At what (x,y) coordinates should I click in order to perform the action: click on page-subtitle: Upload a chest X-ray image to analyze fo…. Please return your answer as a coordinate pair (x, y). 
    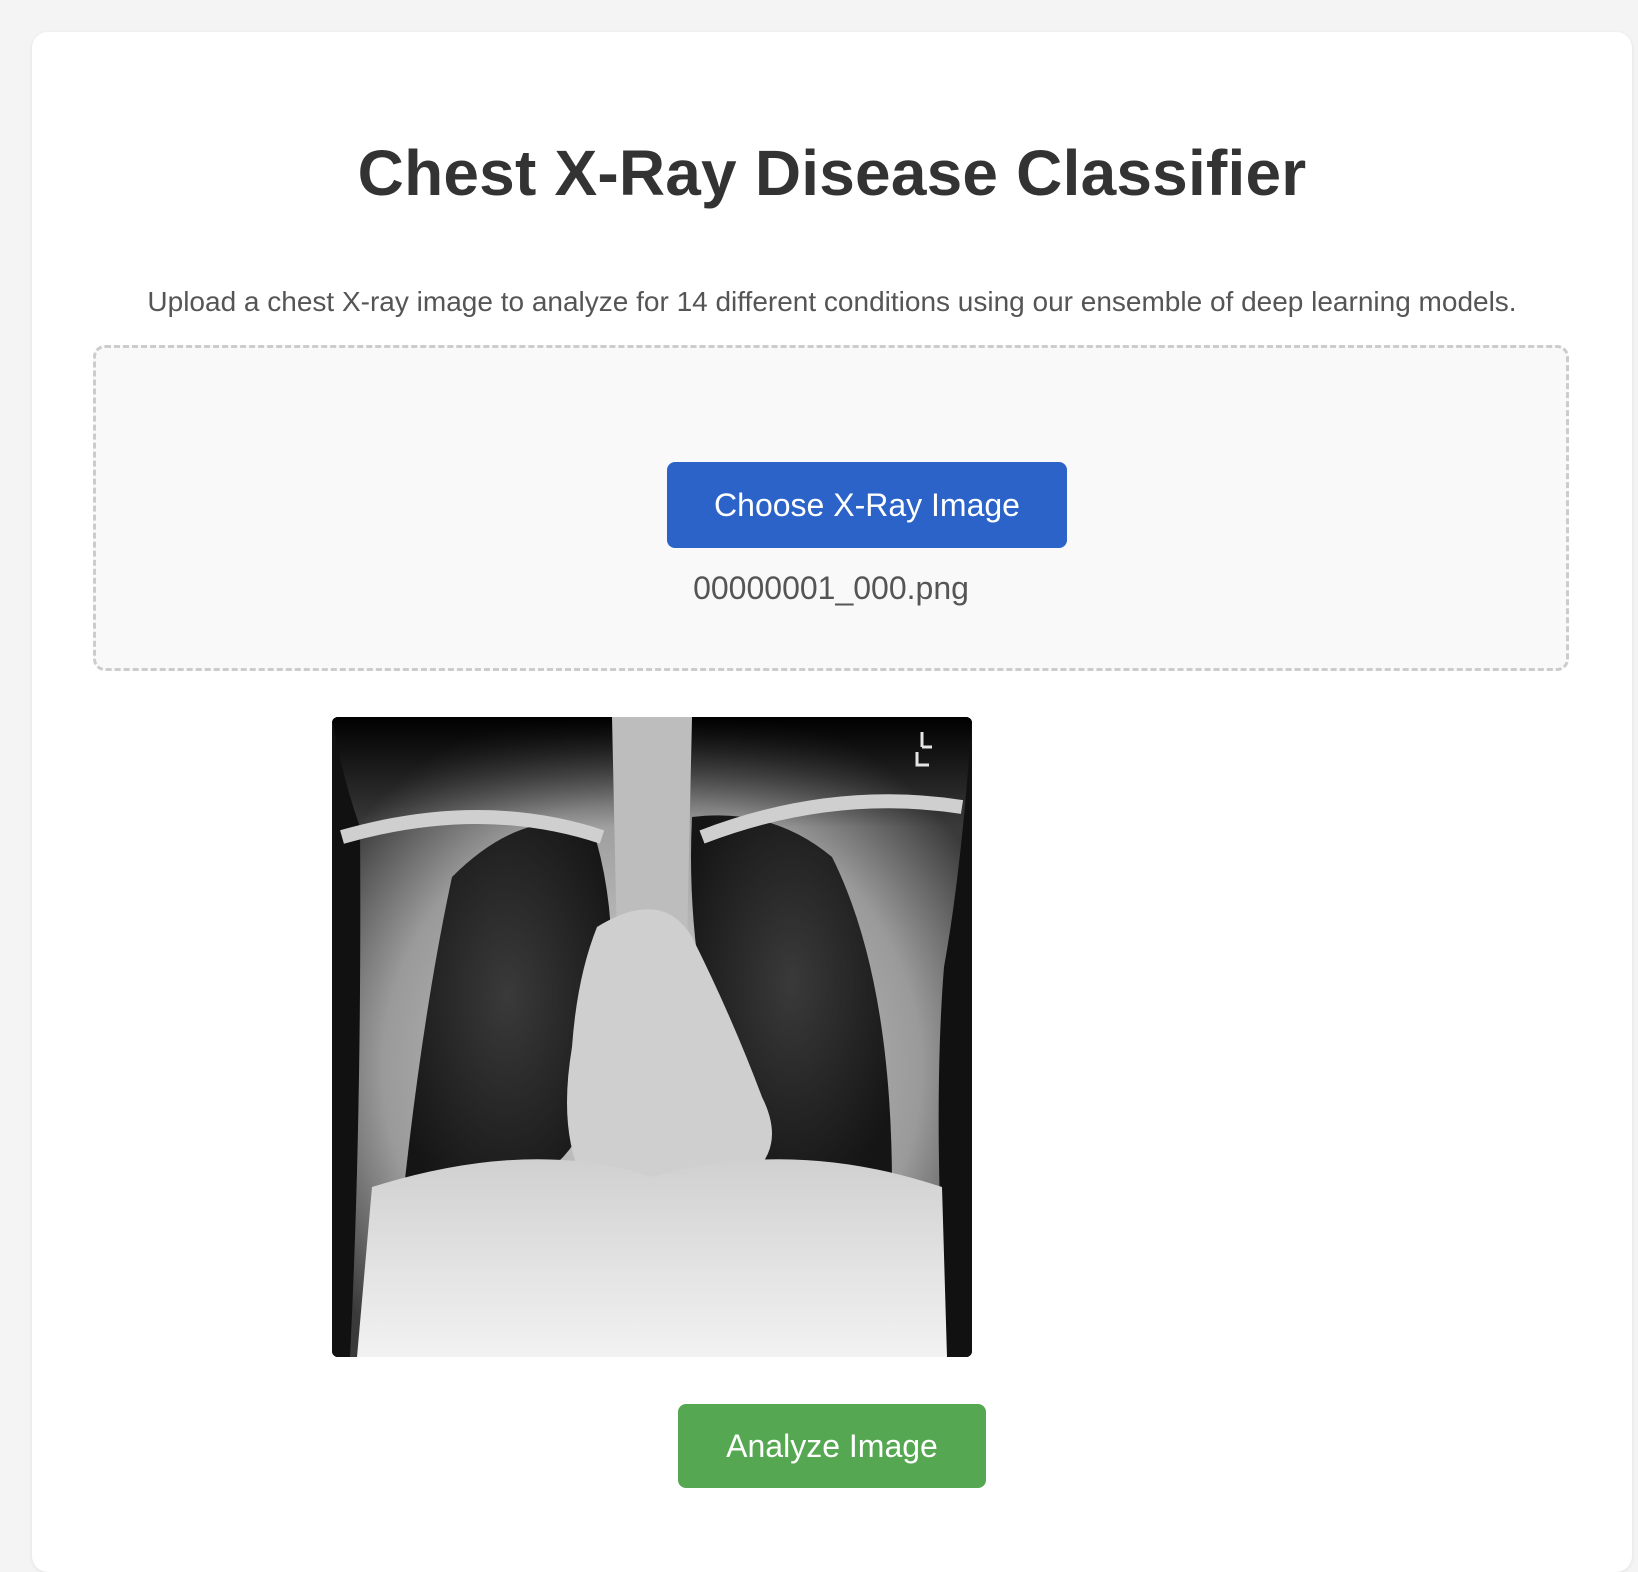
    Looking at the image, I should click on (832, 301).